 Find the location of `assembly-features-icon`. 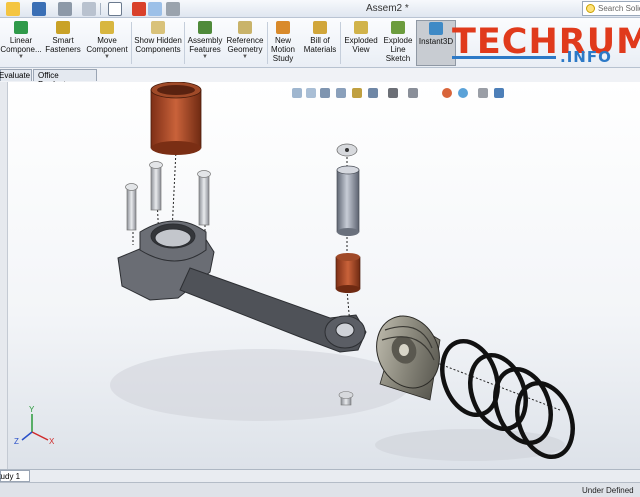

assembly-features-icon is located at coordinates (205, 27).